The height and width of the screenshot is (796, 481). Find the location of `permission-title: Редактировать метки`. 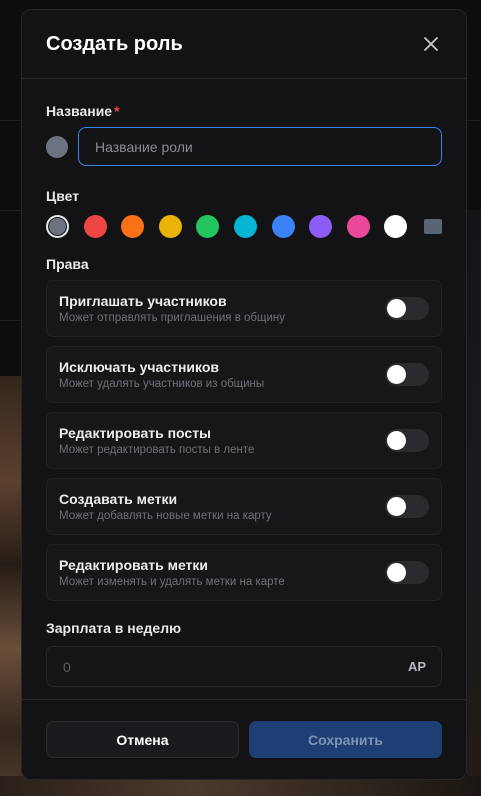

permission-title: Редактировать метки is located at coordinates (134, 565).